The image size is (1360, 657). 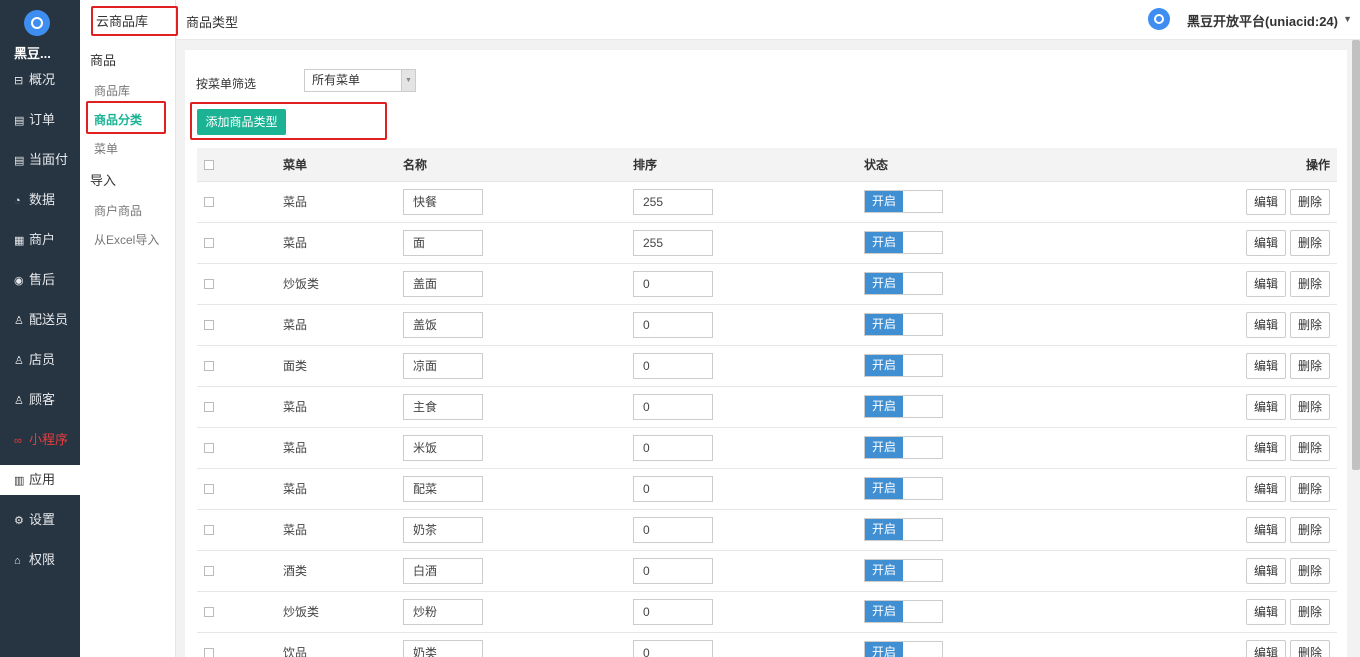 What do you see at coordinates (40, 560) in the screenshot?
I see `sidebar-item-permissions: ⌂ 权限` at bounding box center [40, 560].